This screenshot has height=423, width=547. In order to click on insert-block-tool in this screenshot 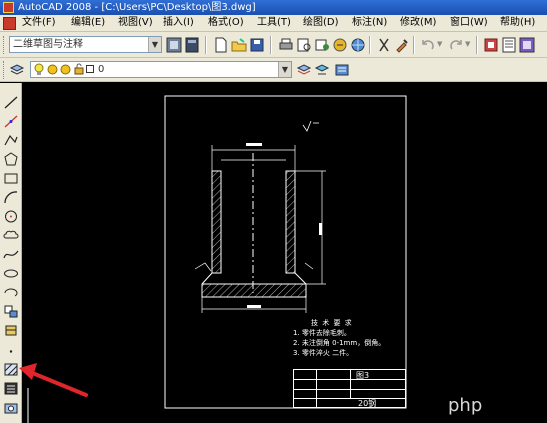, I will do `click(11, 311)`.